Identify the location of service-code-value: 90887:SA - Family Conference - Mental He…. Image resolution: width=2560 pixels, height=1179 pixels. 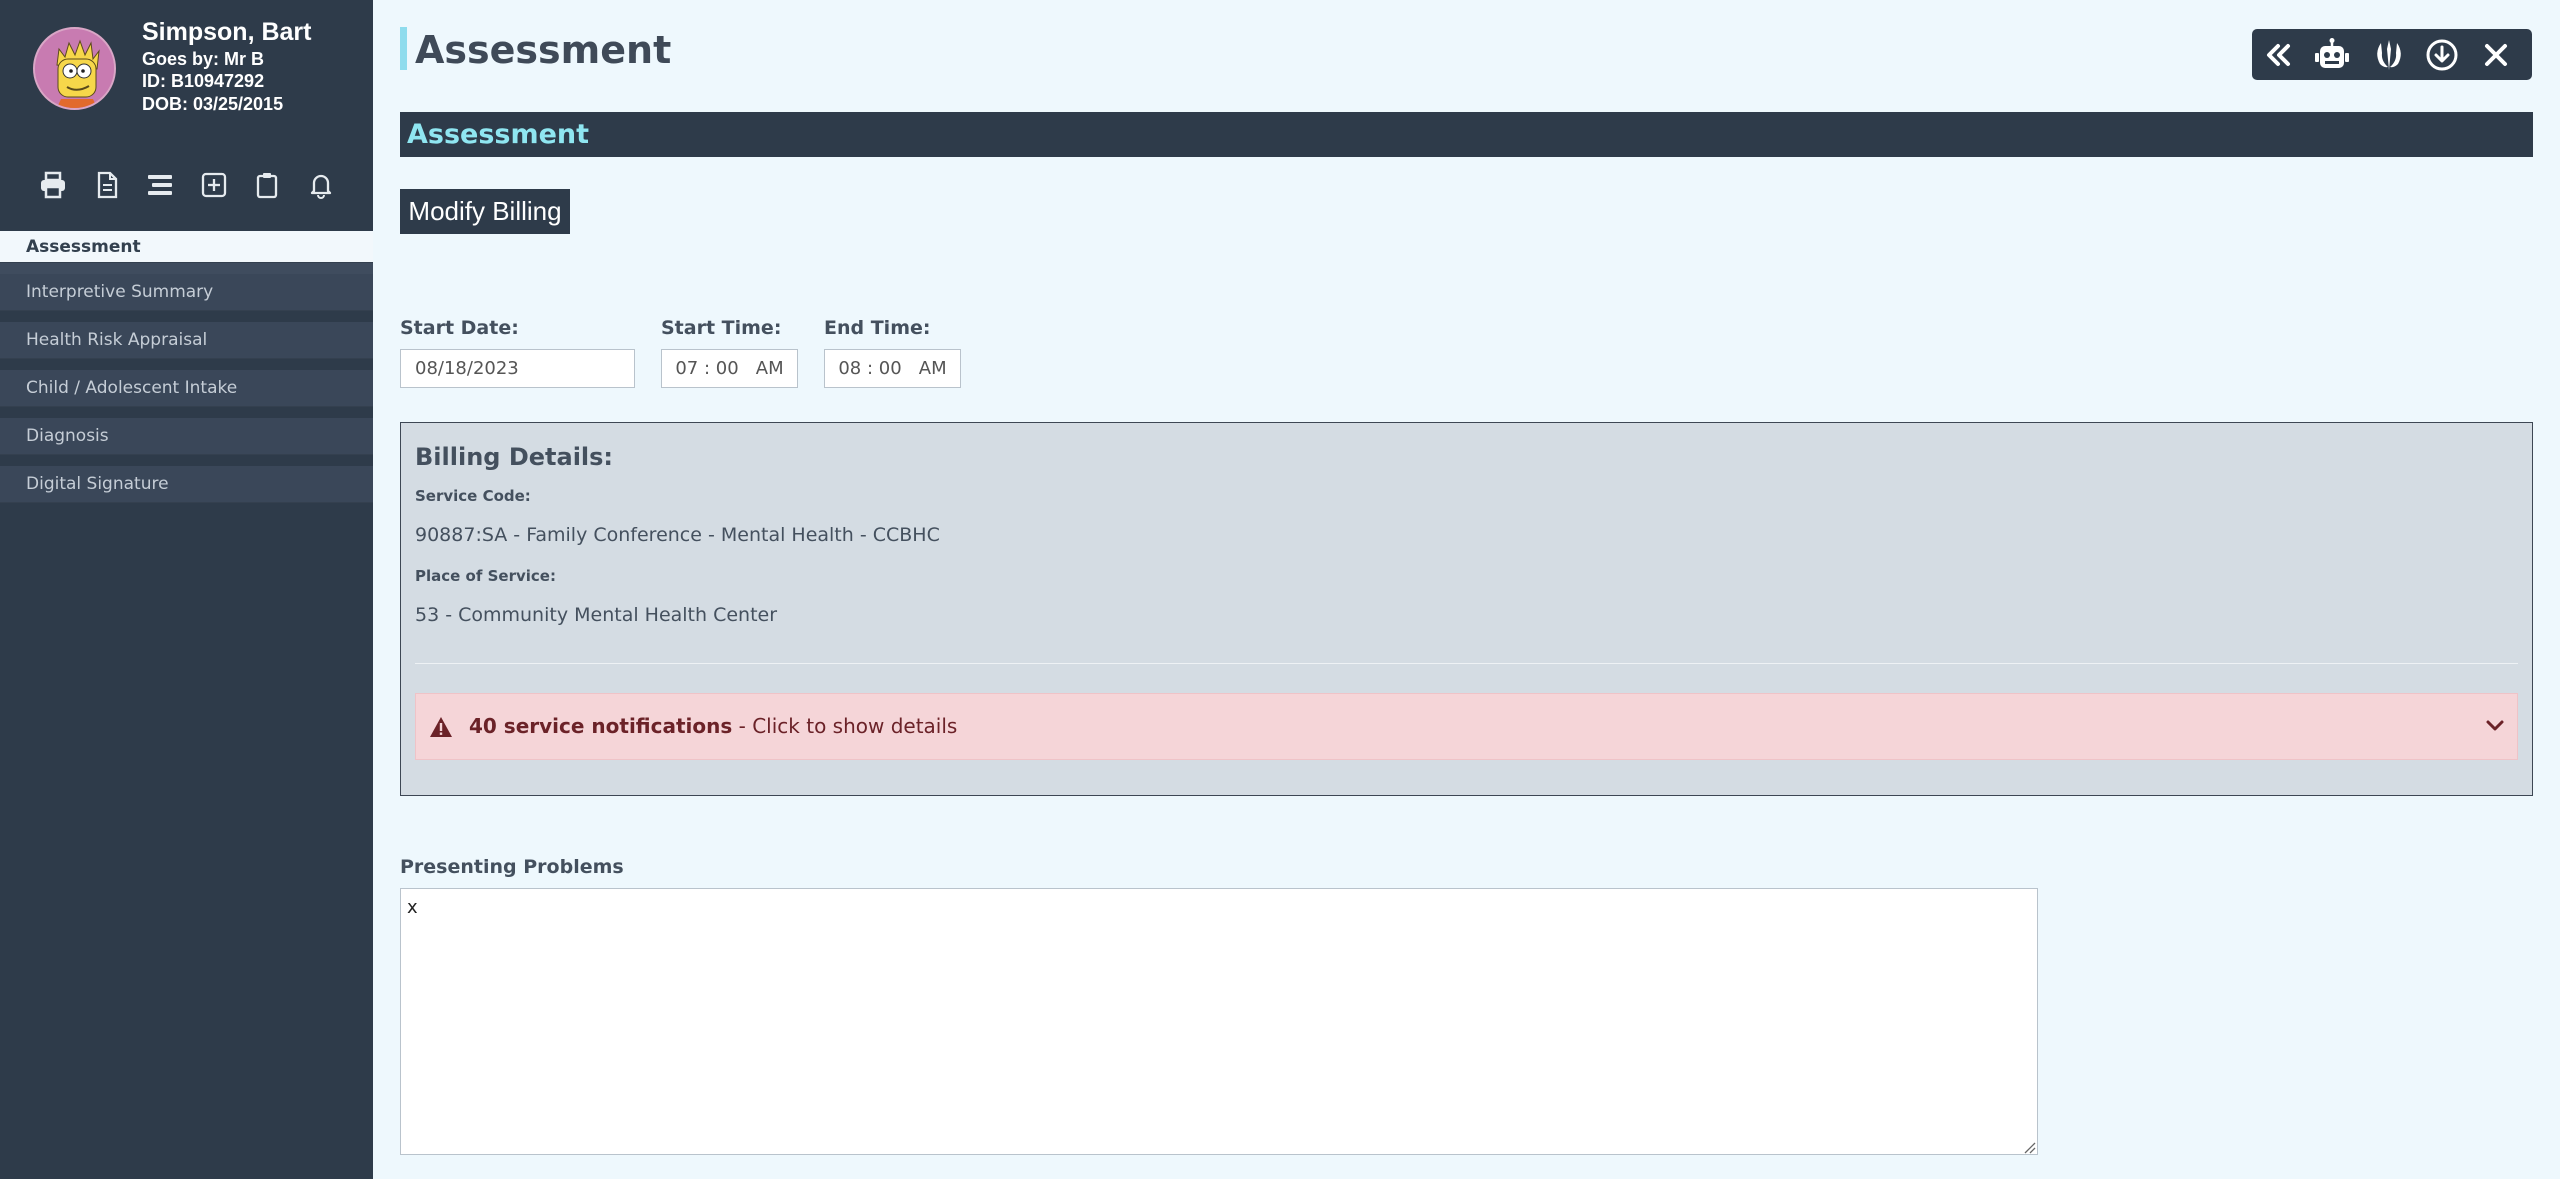
(677, 535).